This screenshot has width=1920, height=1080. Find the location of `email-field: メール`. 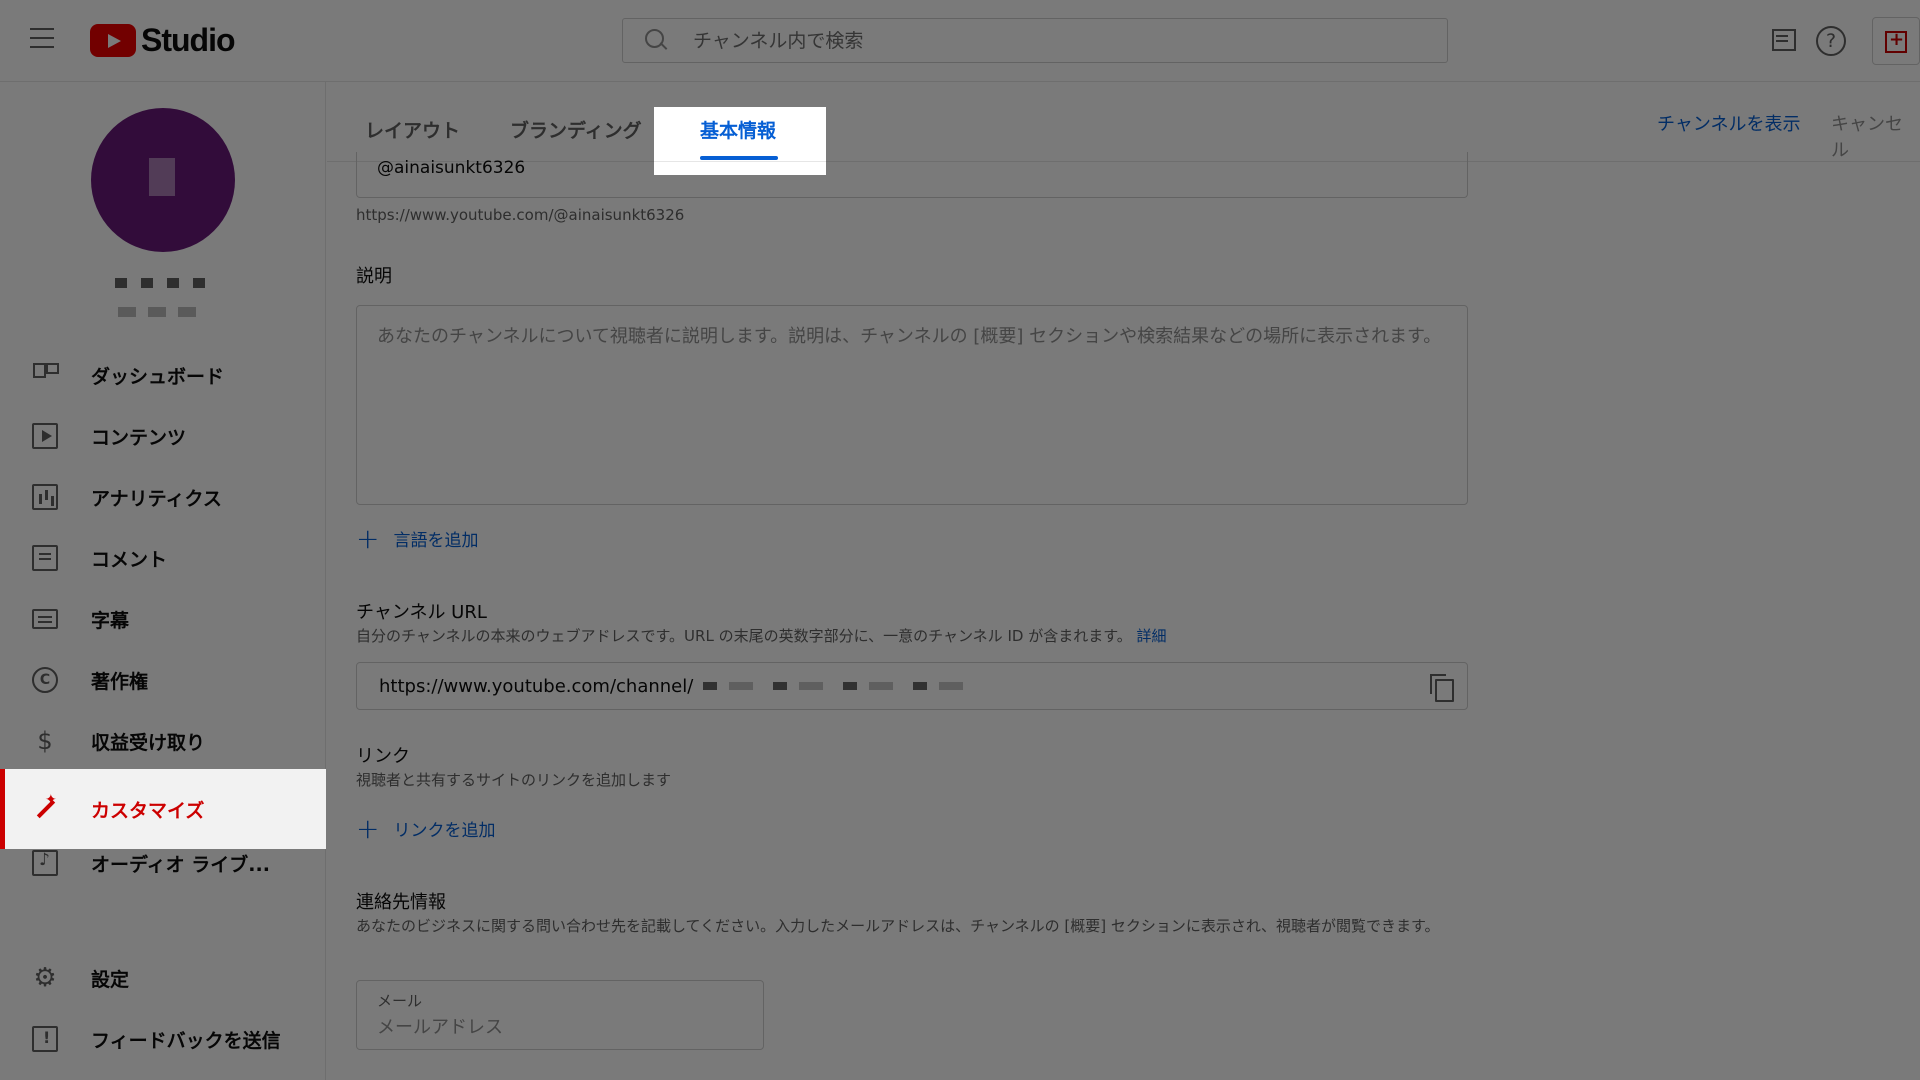

email-field: メール is located at coordinates (560, 1015).